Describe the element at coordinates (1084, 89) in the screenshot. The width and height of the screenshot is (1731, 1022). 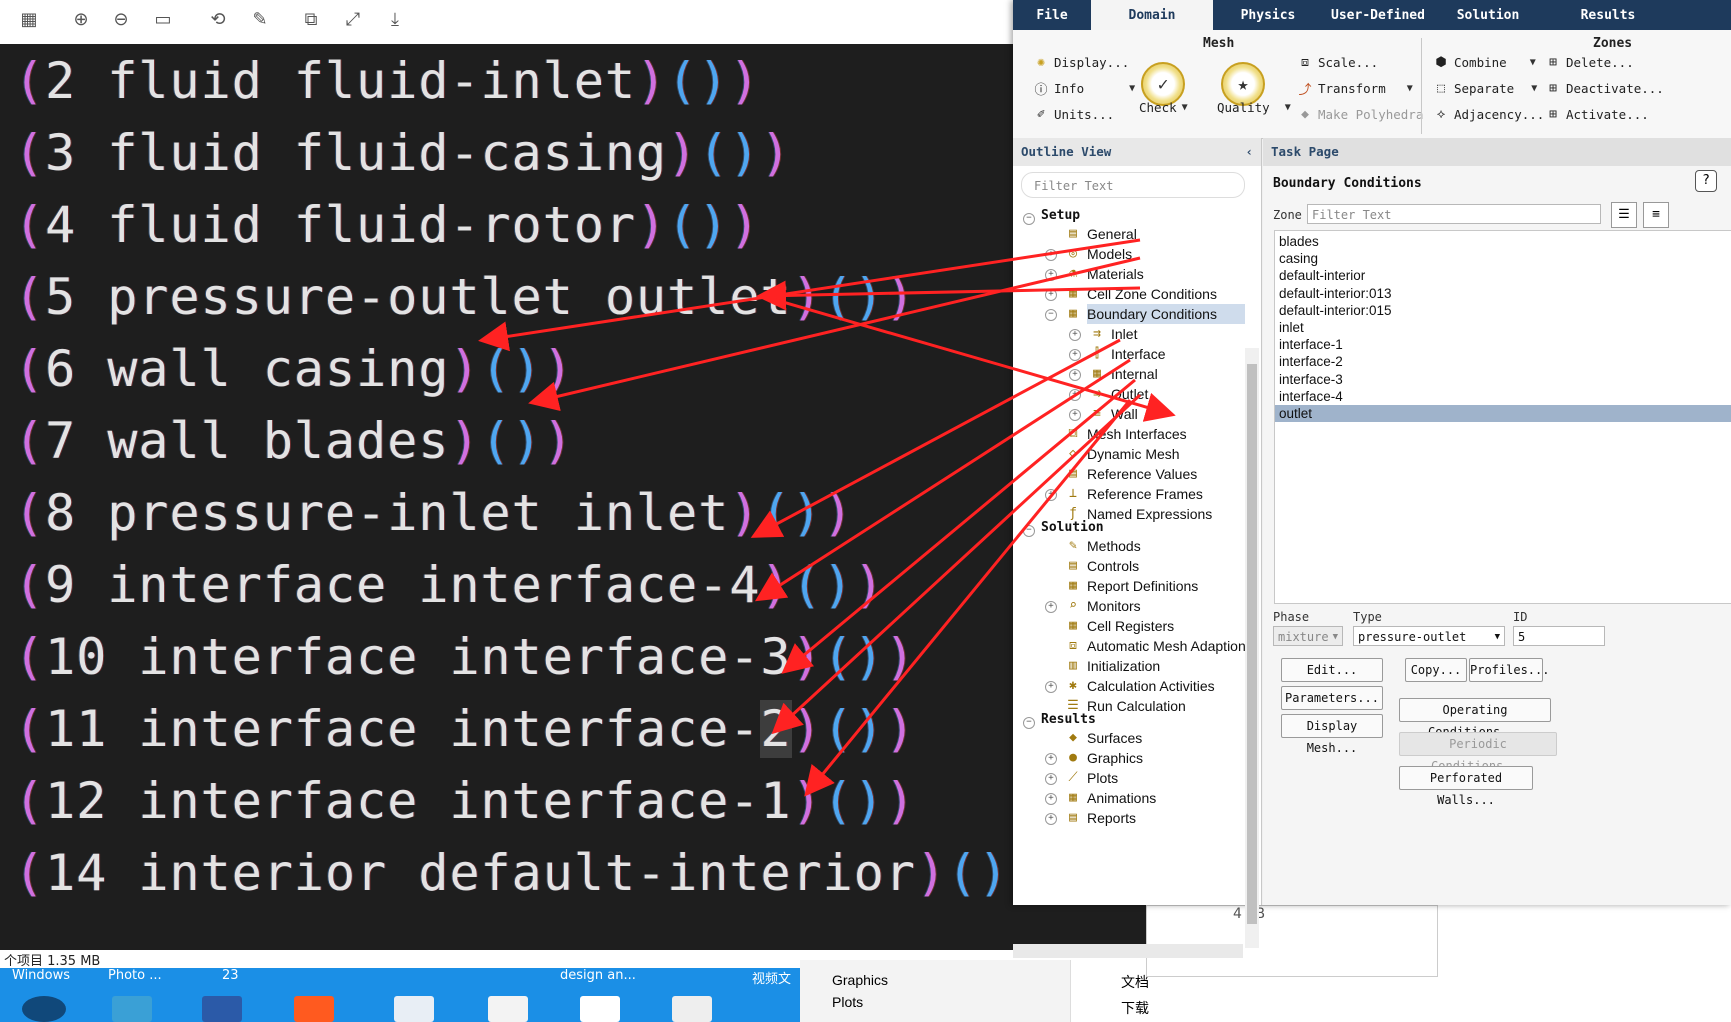
I see `info-button: ⓘ Info ▼` at that location.